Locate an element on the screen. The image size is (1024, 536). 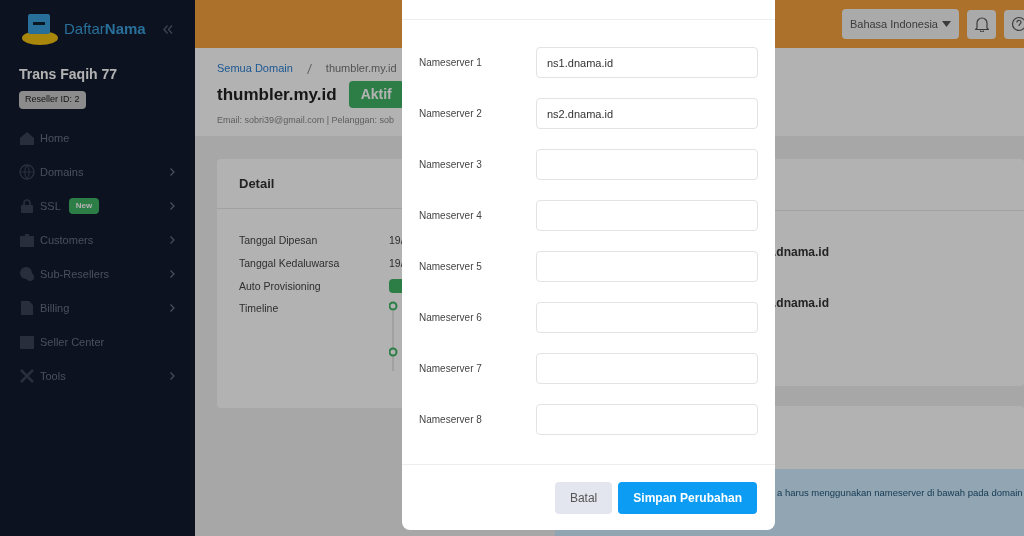
chat-icon is located at coordinates (27, 274).